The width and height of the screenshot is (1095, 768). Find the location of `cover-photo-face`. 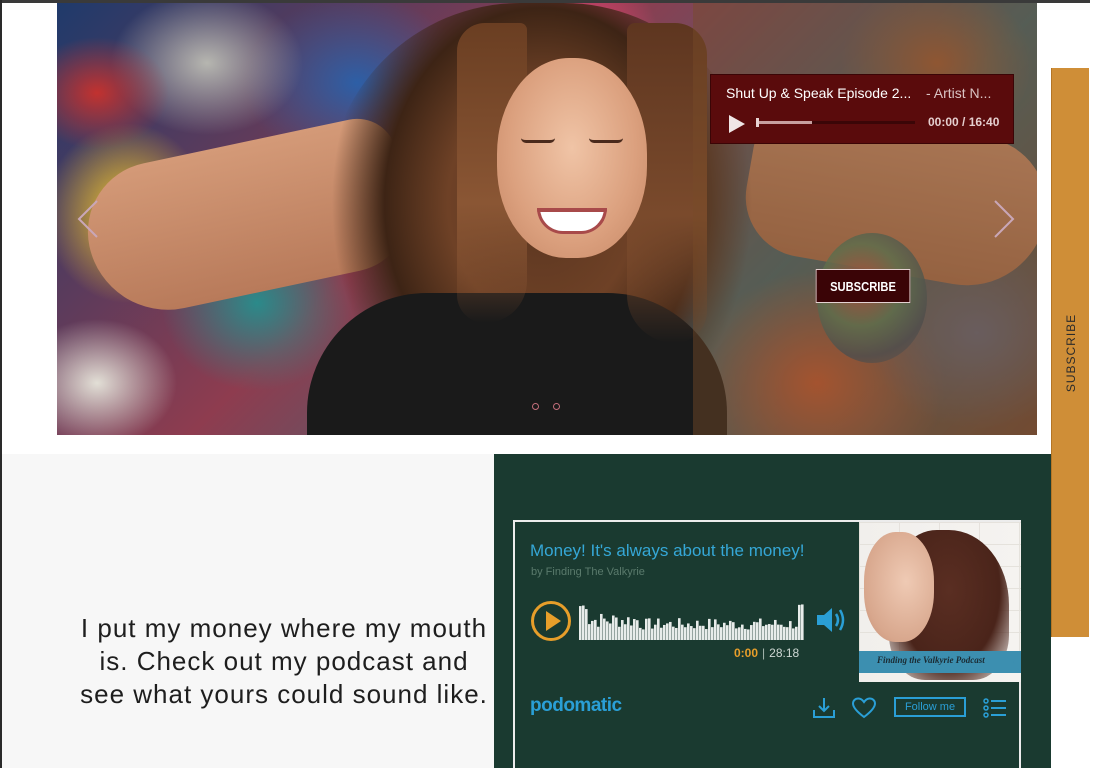

cover-photo-face is located at coordinates (899, 587).